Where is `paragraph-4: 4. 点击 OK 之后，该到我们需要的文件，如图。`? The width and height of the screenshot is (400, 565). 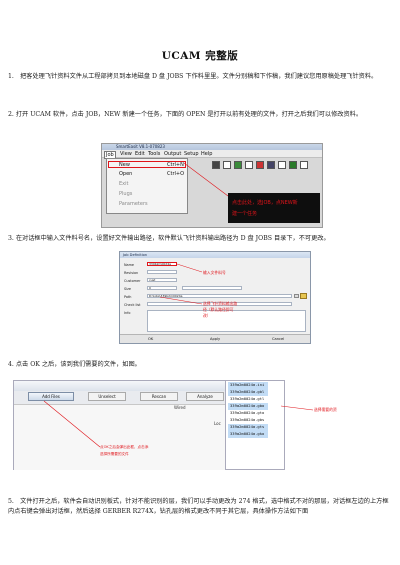 paragraph-4: 4. 点击 OK 之后，该到我们需要的文件，如图。 is located at coordinates (74, 364).